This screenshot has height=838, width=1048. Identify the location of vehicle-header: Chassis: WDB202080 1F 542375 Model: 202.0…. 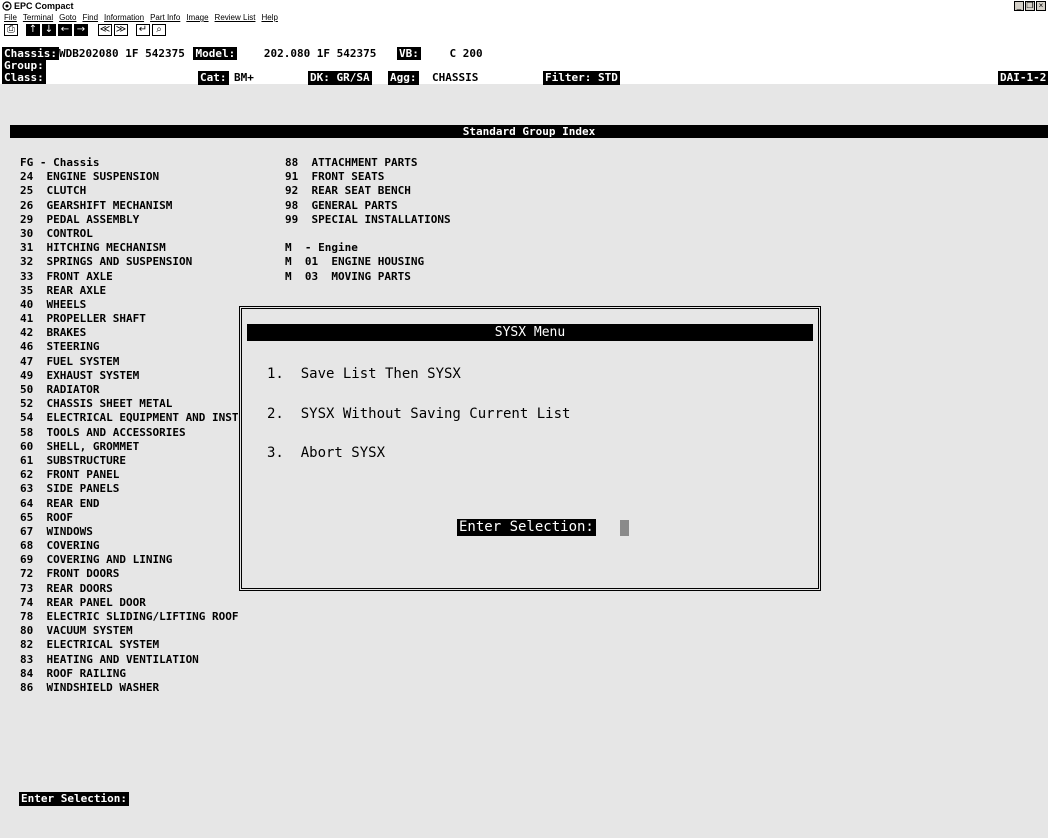
(524, 61).